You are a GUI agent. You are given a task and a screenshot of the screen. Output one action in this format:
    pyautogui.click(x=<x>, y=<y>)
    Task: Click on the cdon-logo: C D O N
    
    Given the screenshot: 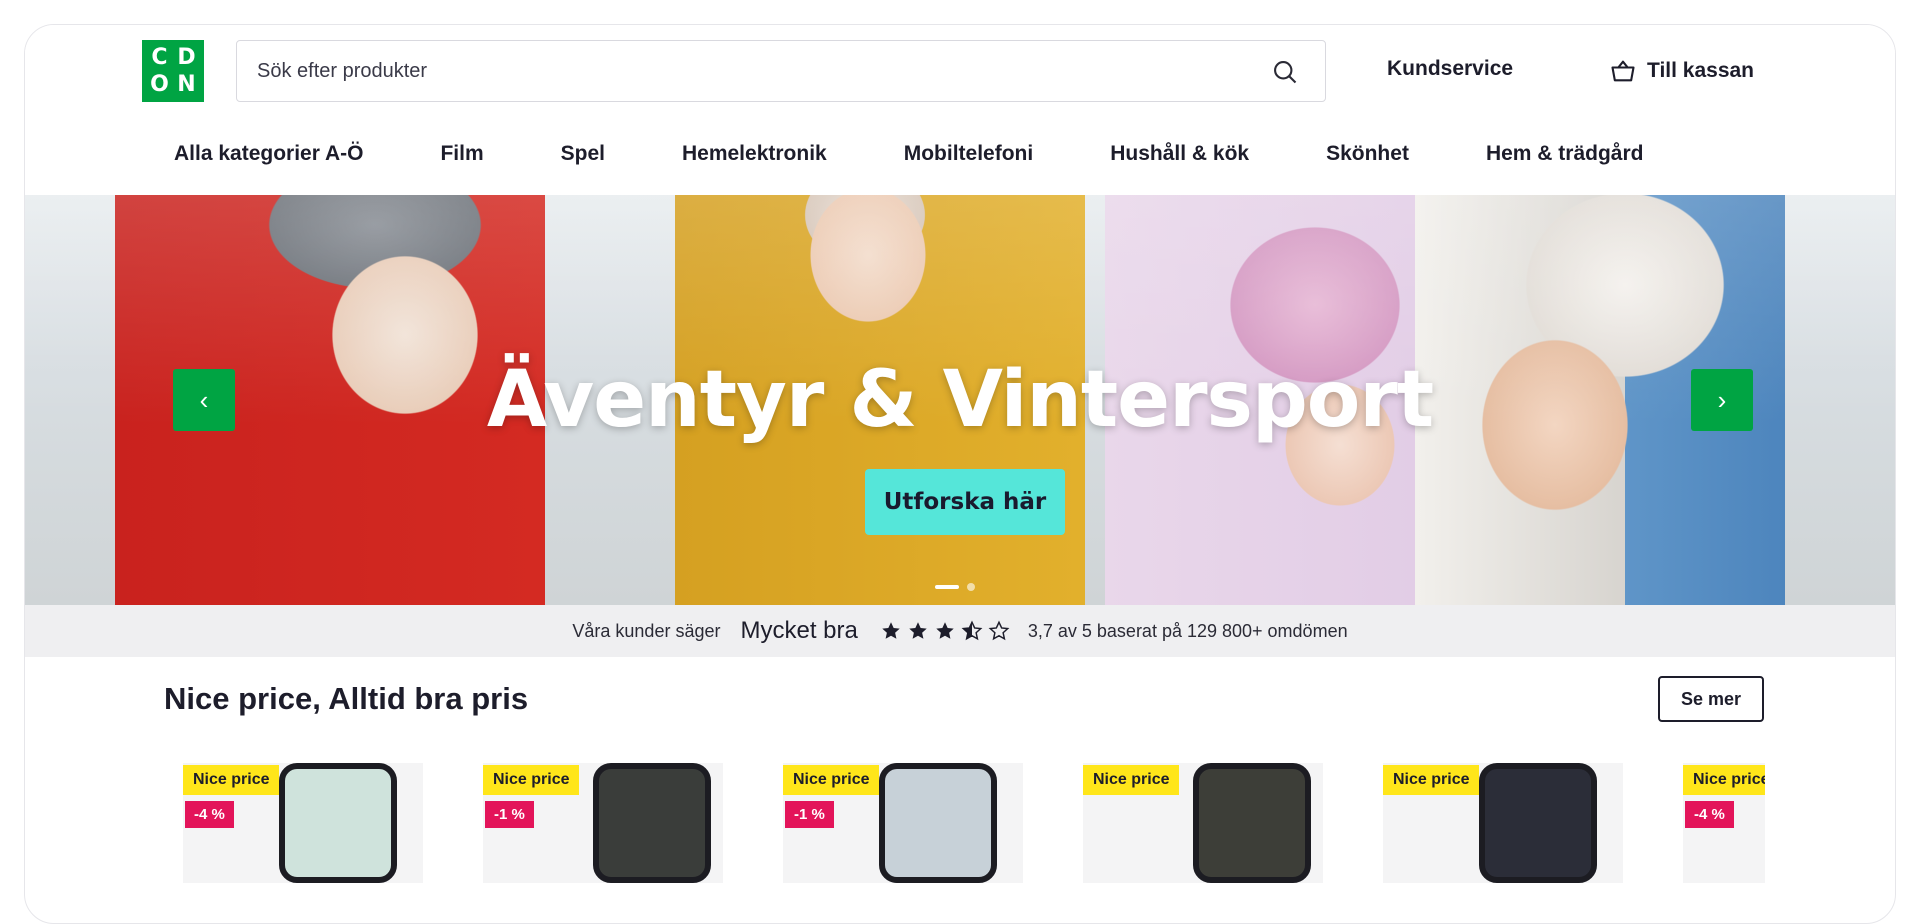 What is the action you would take?
    pyautogui.click(x=173, y=71)
    